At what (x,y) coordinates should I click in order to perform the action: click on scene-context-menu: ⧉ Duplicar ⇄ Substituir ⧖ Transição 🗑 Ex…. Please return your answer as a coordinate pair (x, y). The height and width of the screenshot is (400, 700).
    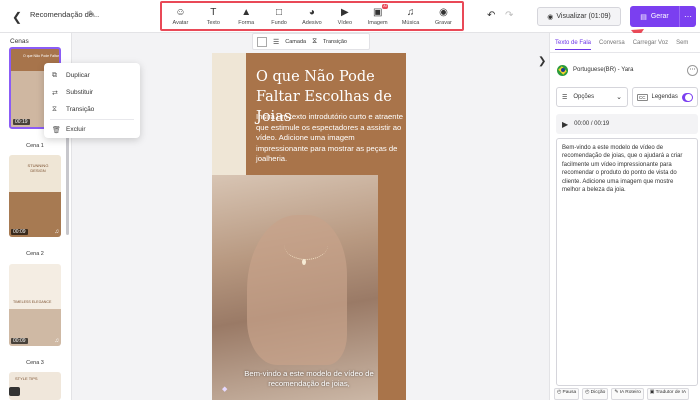
    Looking at the image, I should click on (92, 100).